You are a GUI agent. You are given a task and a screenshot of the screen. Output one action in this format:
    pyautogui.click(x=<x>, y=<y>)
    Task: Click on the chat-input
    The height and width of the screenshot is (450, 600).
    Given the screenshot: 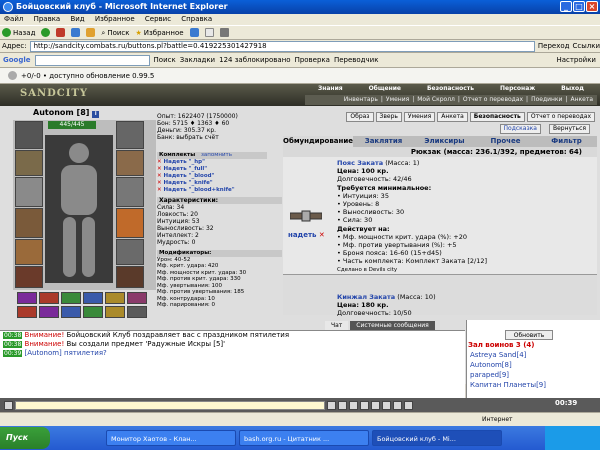 What is the action you would take?
    pyautogui.click(x=170, y=405)
    